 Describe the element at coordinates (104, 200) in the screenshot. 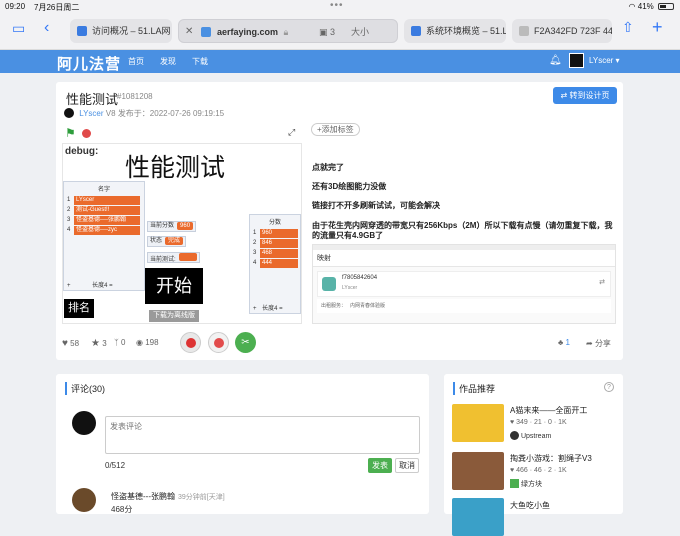

I see `list-item: 1 LYscer` at that location.